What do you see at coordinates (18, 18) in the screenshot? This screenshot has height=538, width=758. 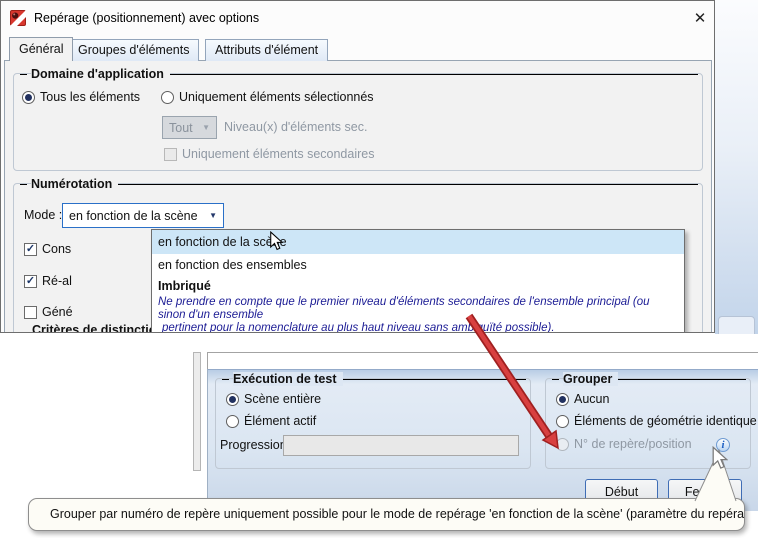 I see `app-icon` at bounding box center [18, 18].